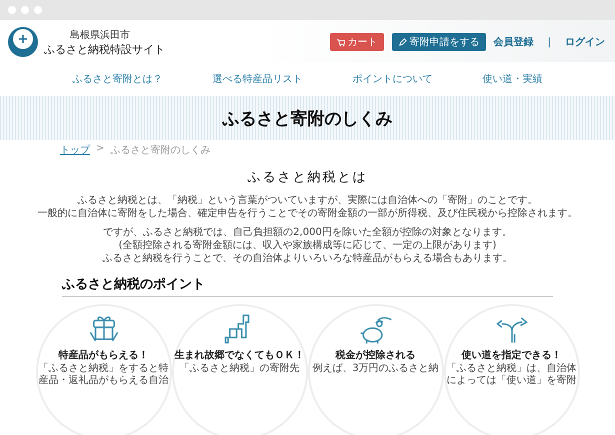 This screenshot has height=435, width=615. What do you see at coordinates (75, 150) in the screenshot?
I see `breadcrumb-link: トップ` at bounding box center [75, 150].